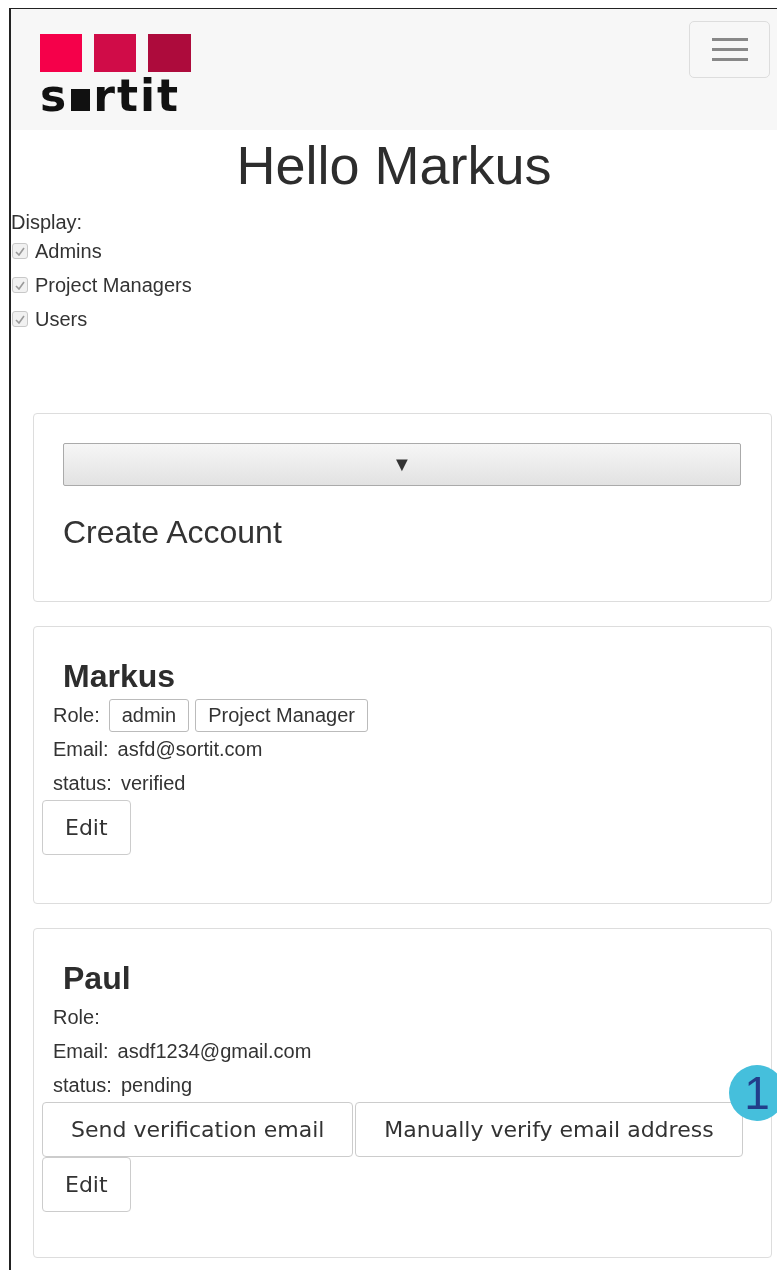  Describe the element at coordinates (111, 96) in the screenshot. I see `logo-wordmark: s rtit` at that location.